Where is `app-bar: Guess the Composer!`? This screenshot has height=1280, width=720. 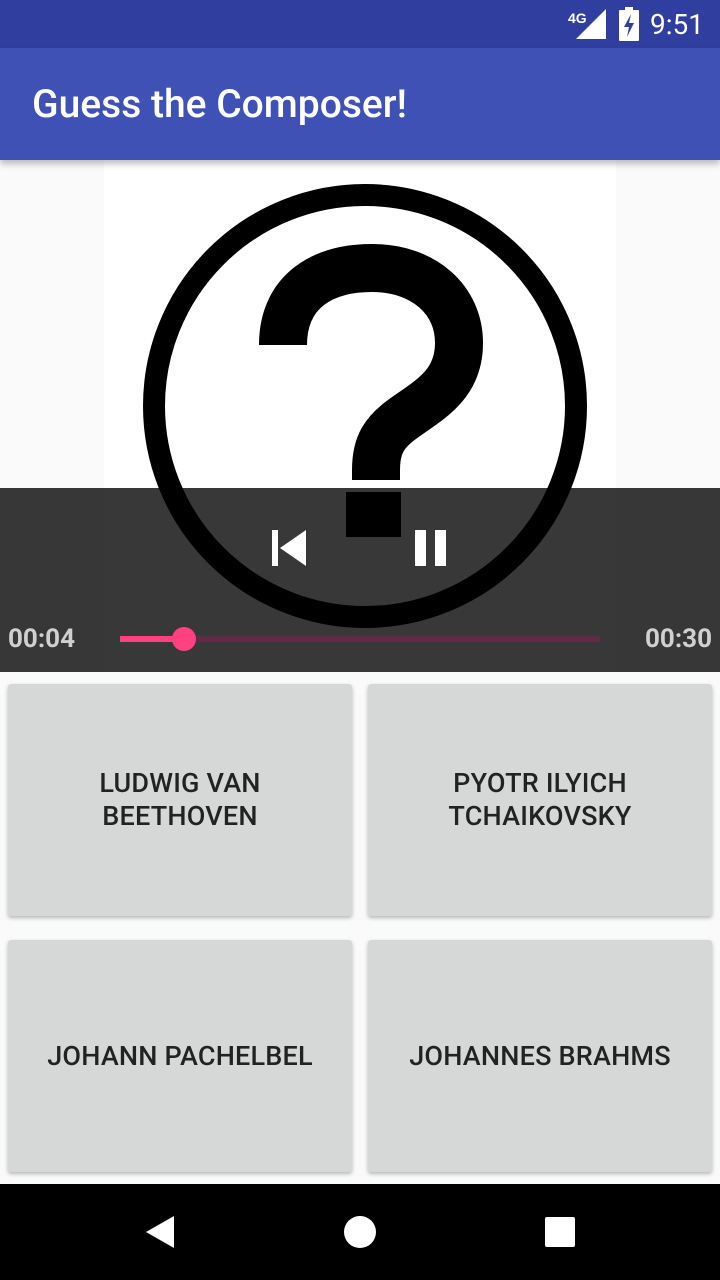 app-bar: Guess the Composer! is located at coordinates (360, 104).